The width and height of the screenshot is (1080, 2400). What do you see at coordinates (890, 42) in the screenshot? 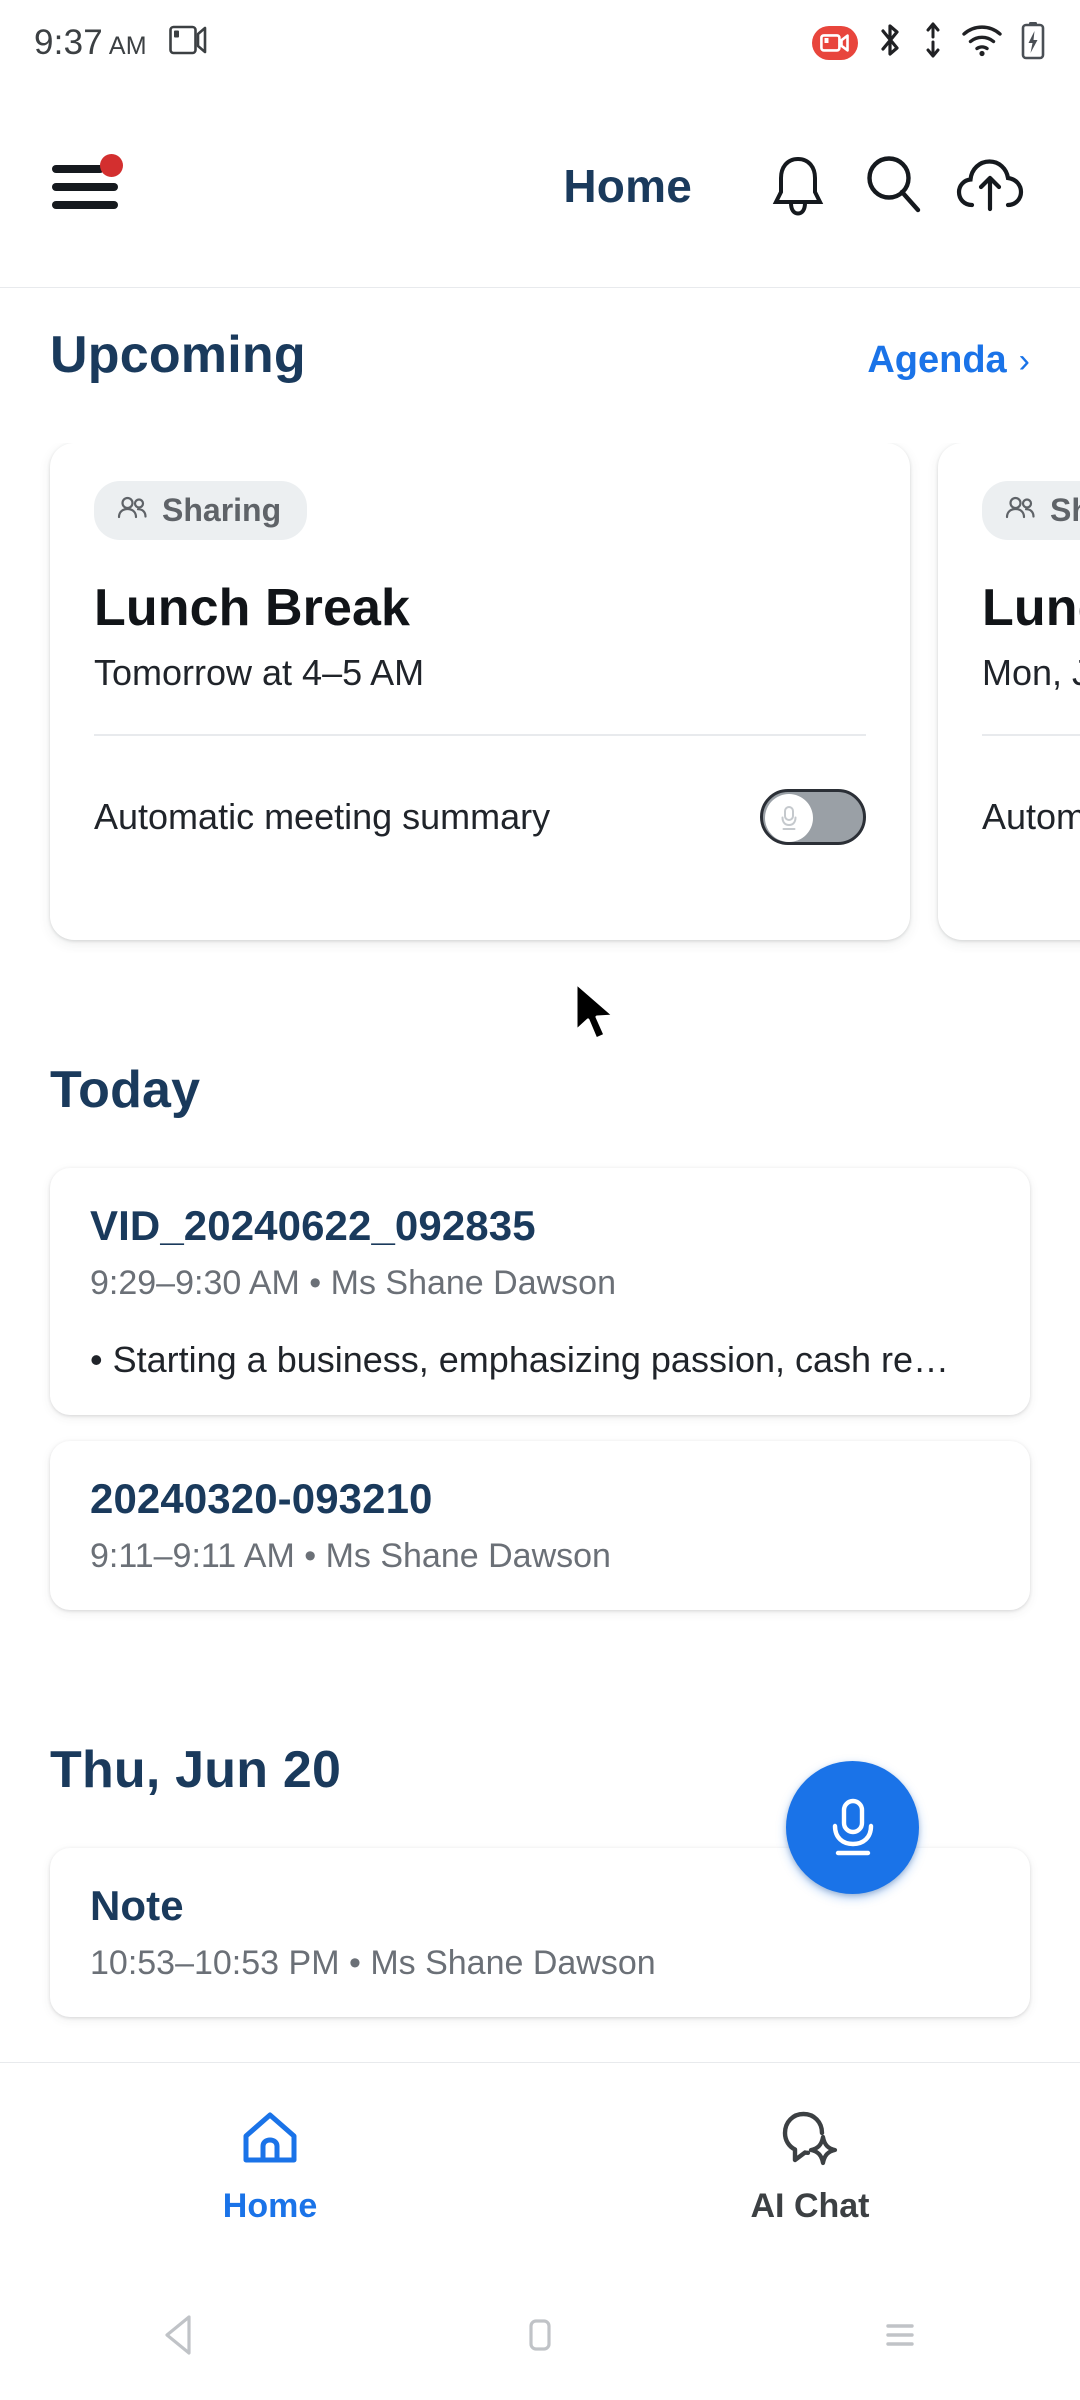
I see `bluetooth-icon` at bounding box center [890, 42].